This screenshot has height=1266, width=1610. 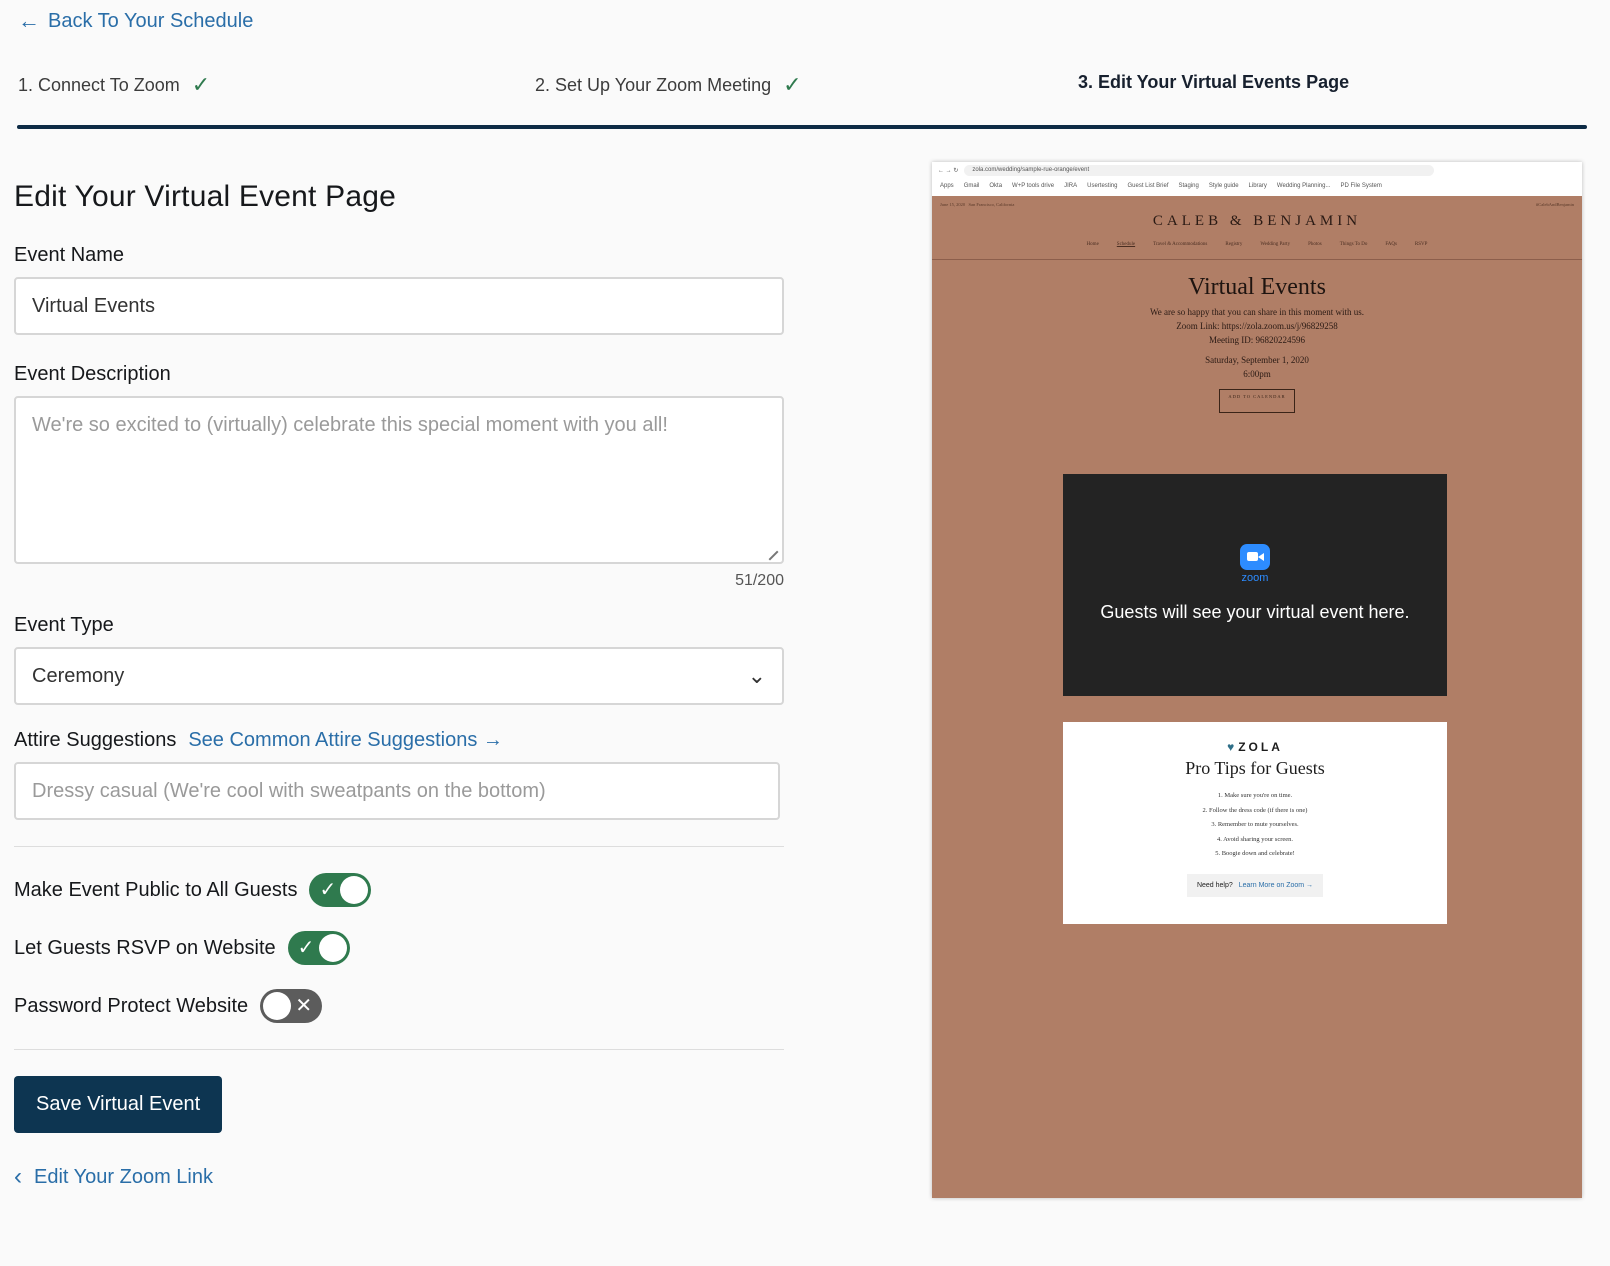 What do you see at coordinates (802, 127) in the screenshot?
I see `progress-bar` at bounding box center [802, 127].